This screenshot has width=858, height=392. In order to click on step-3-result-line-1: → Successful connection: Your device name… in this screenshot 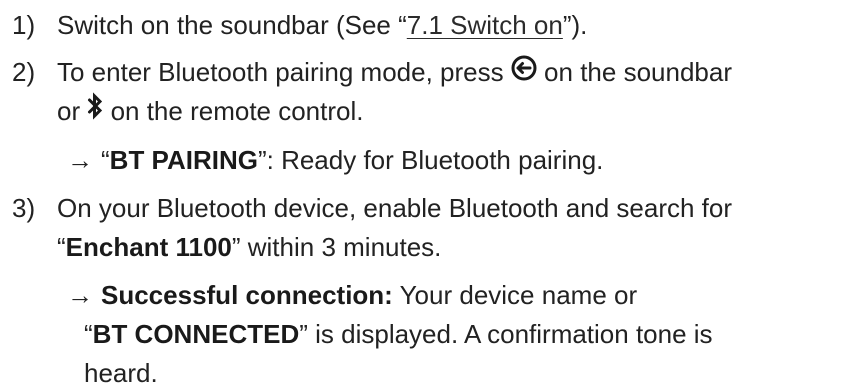, I will do `click(352, 295)`.